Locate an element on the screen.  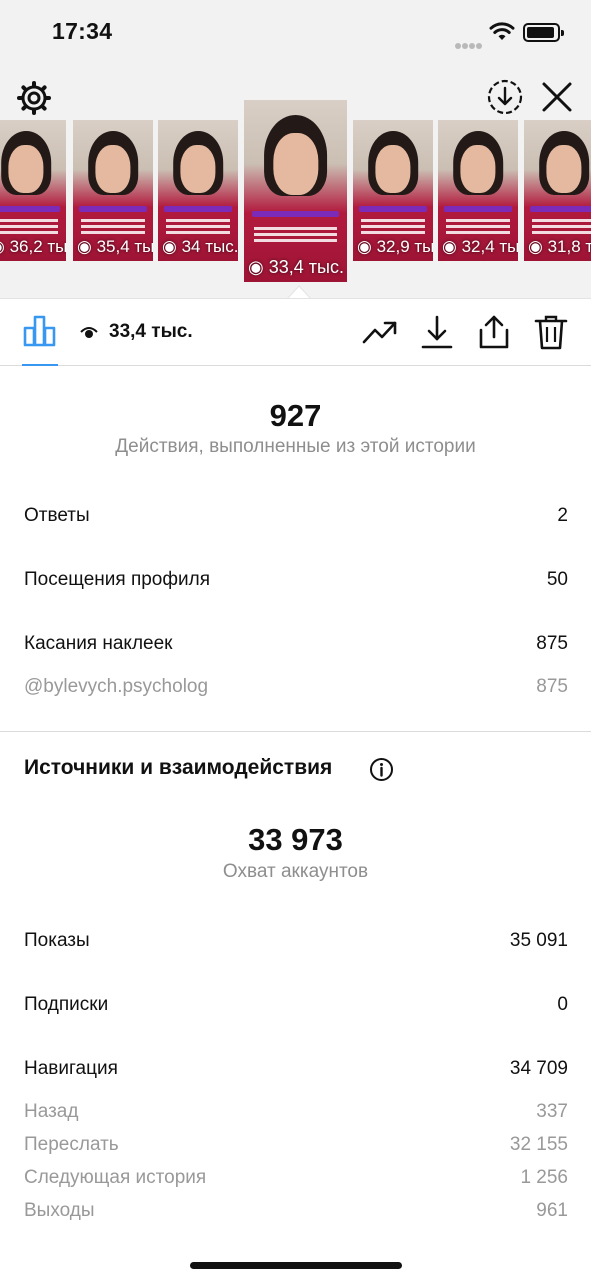
story-thumbnail-views: ◉ 32,4 тыс. is located at coordinates (480, 247).